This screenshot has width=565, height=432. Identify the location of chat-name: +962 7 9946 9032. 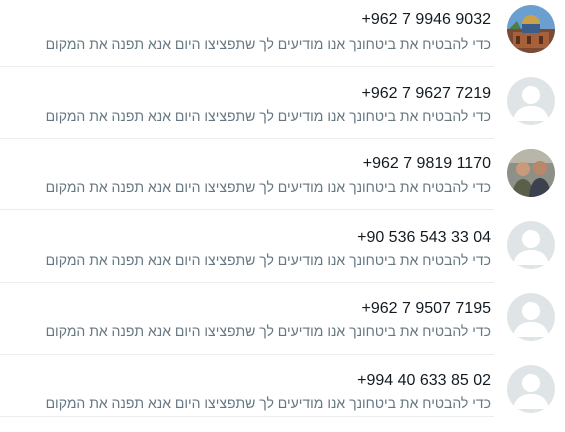
(426, 19).